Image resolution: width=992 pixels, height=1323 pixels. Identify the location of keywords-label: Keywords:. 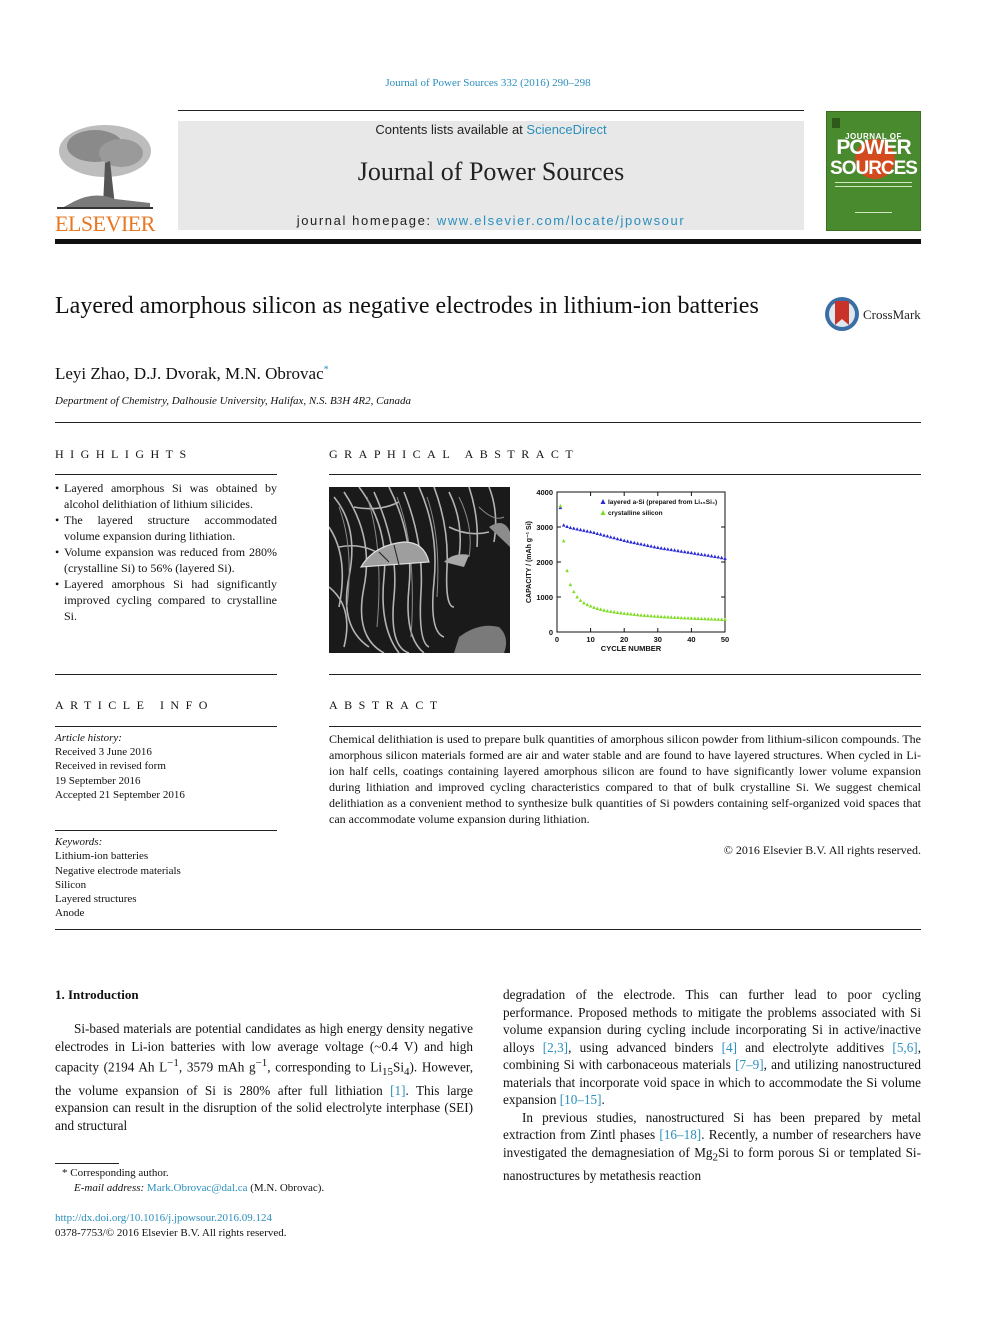
(79, 842).